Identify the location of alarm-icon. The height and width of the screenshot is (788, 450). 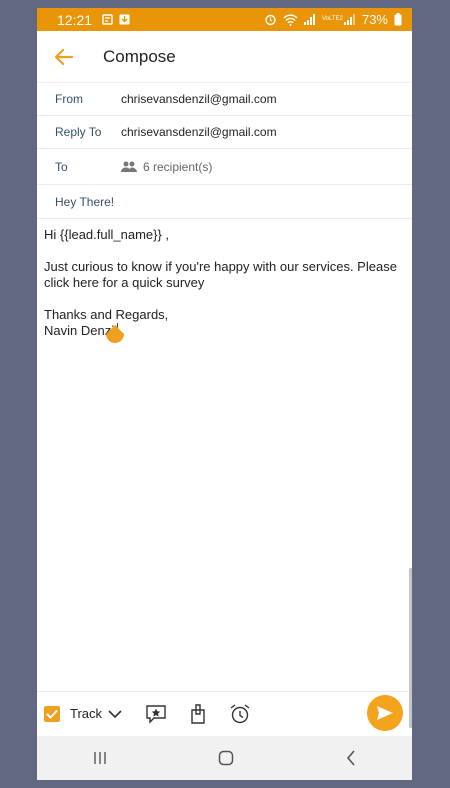
(240, 714).